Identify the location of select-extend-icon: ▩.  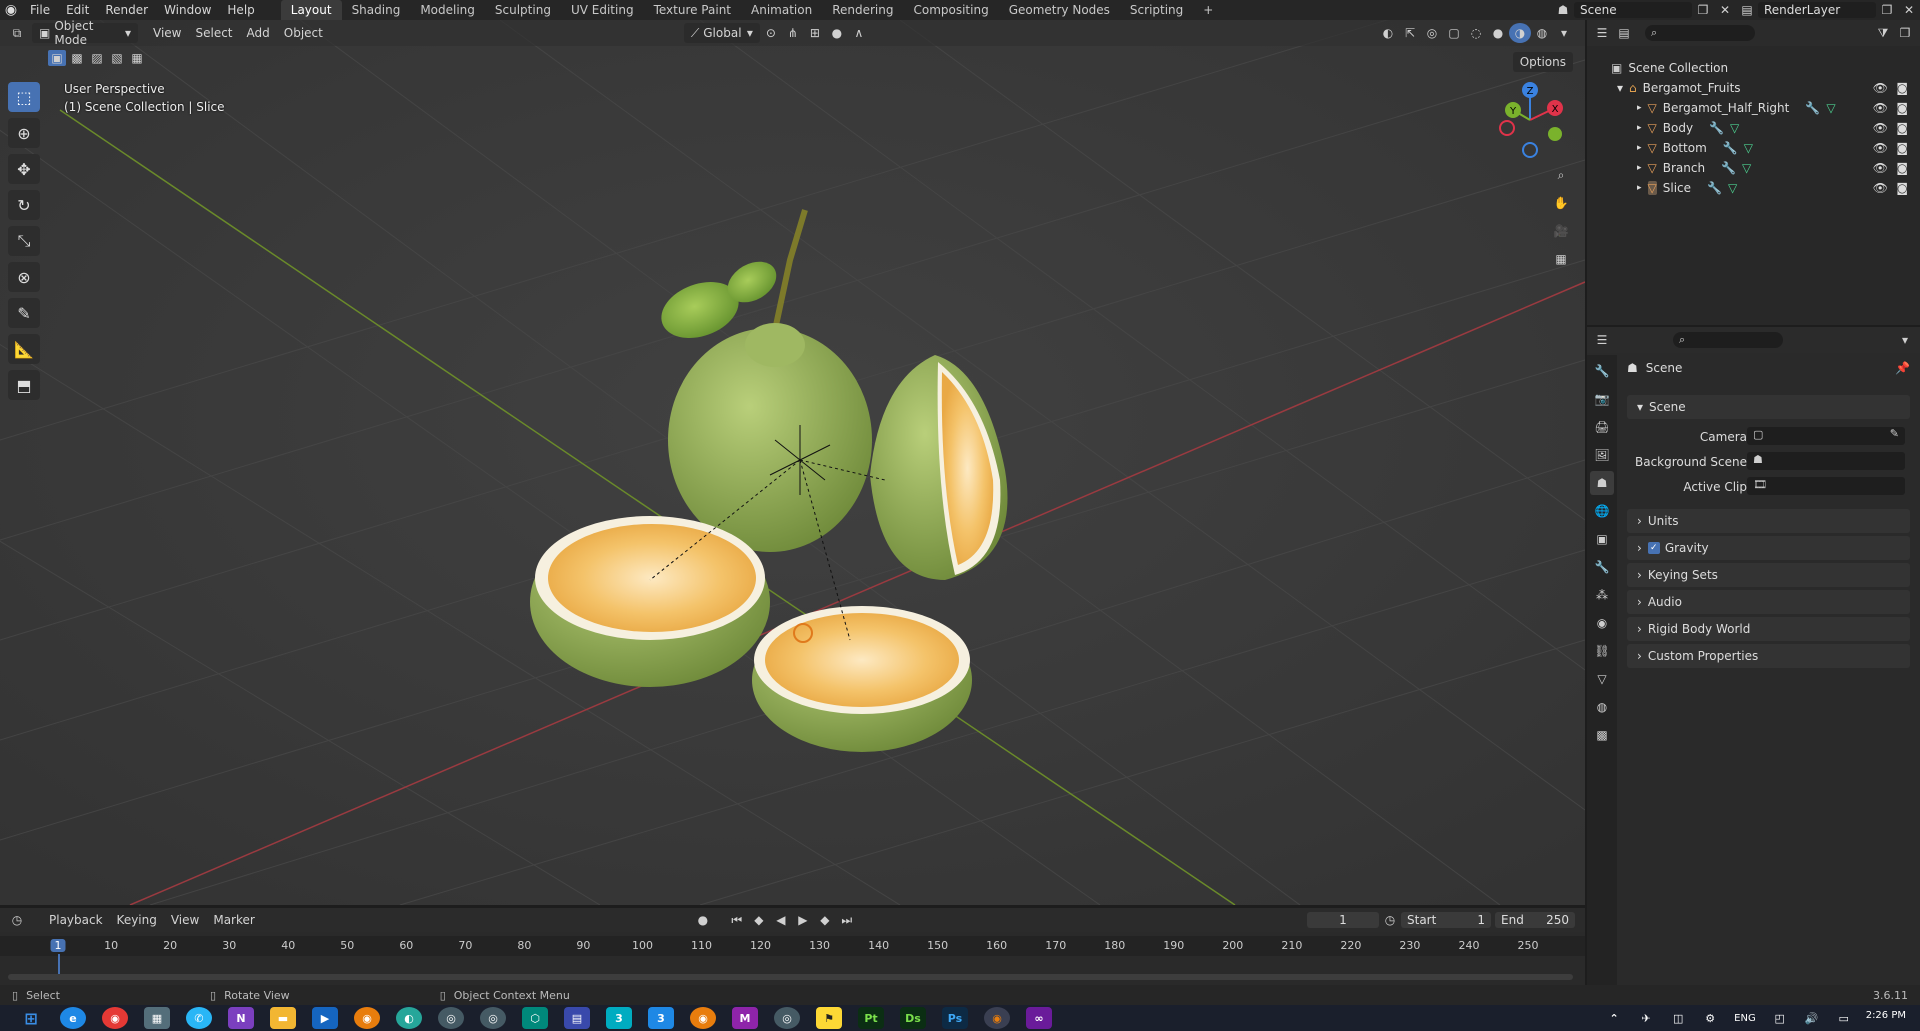
(77, 58).